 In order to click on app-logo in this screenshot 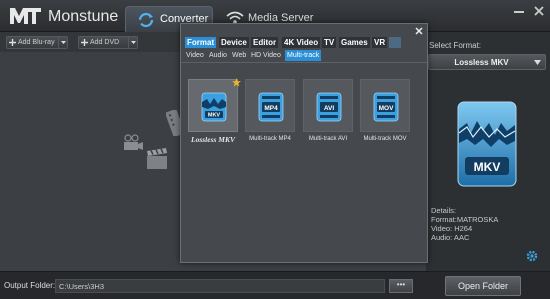, I will do `click(25, 16)`.